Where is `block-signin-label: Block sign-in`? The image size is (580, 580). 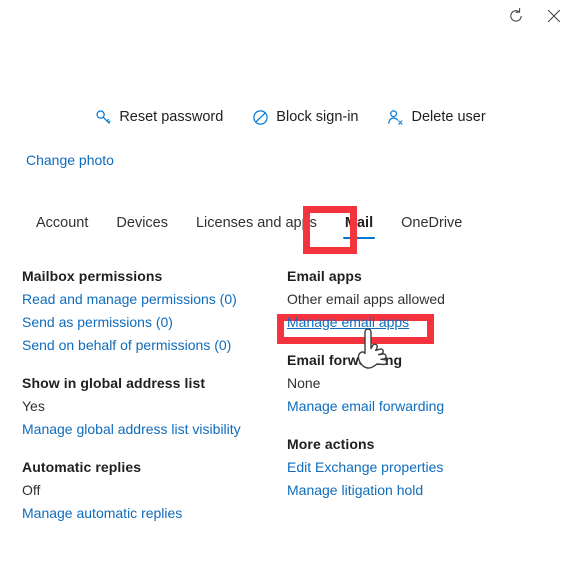
block-signin-label: Block sign-in is located at coordinates (317, 117).